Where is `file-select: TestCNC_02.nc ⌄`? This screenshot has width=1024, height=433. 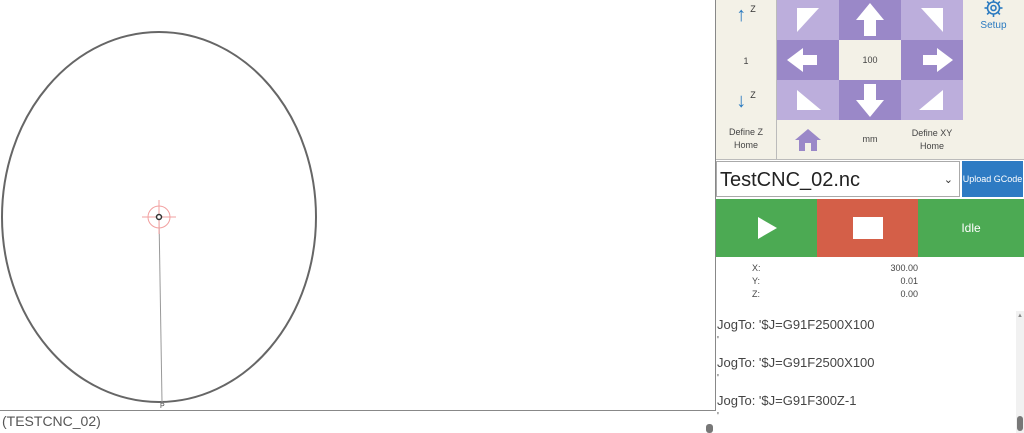 file-select: TestCNC_02.nc ⌄ is located at coordinates (838, 179).